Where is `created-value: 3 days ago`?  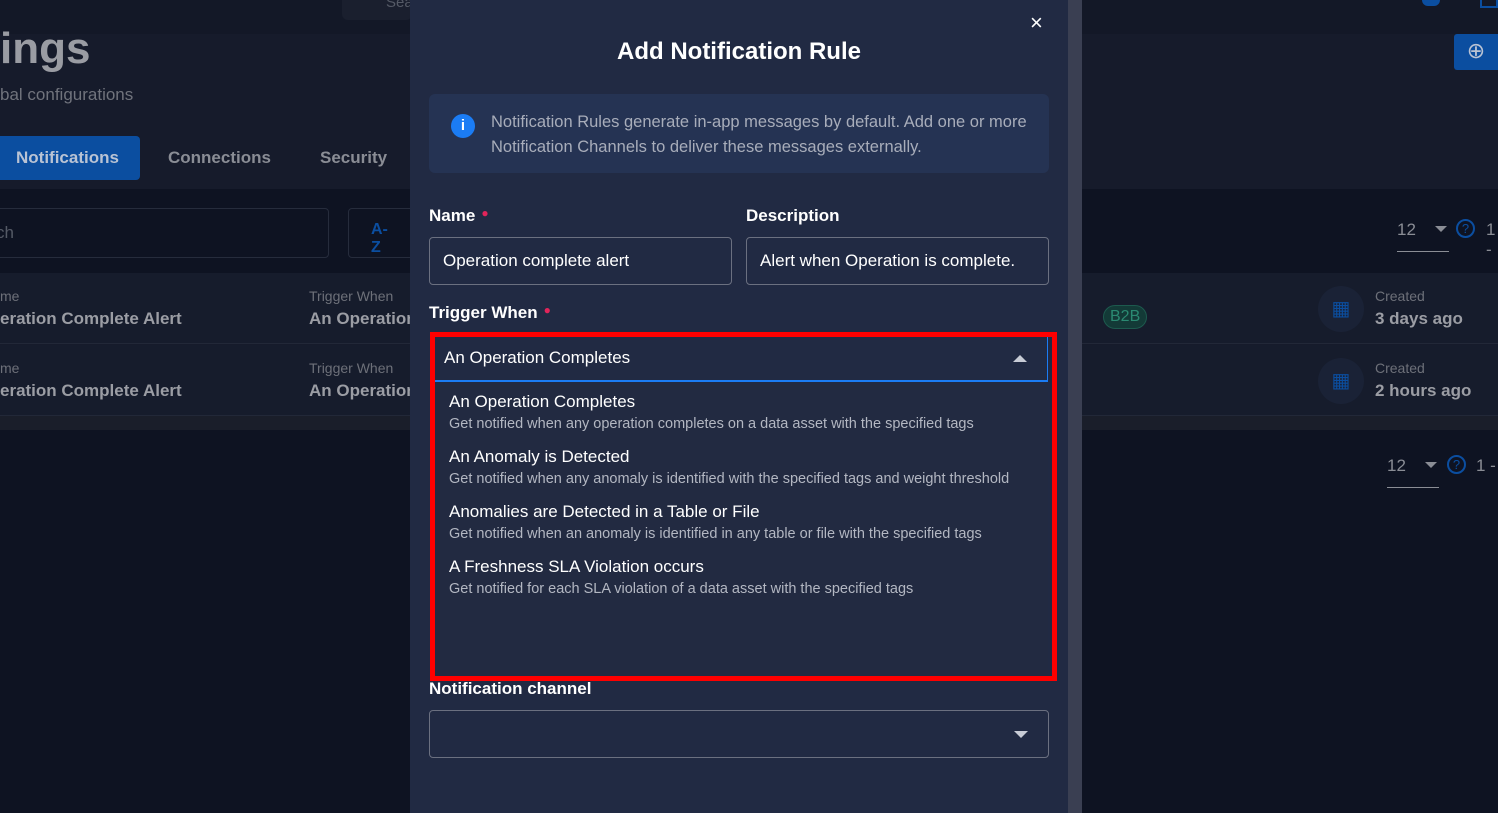 created-value: 3 days ago is located at coordinates (1419, 318).